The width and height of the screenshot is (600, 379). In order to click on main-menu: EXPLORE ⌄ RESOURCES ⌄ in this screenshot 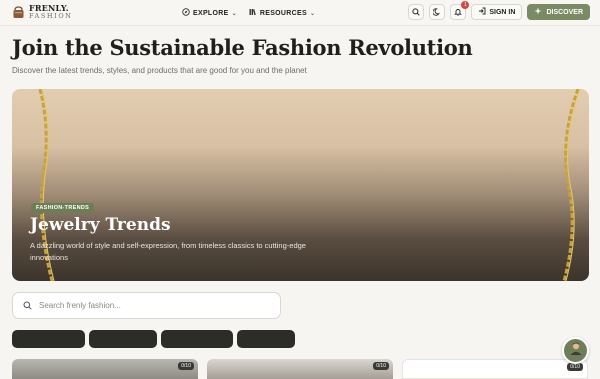, I will do `click(248, 13)`.